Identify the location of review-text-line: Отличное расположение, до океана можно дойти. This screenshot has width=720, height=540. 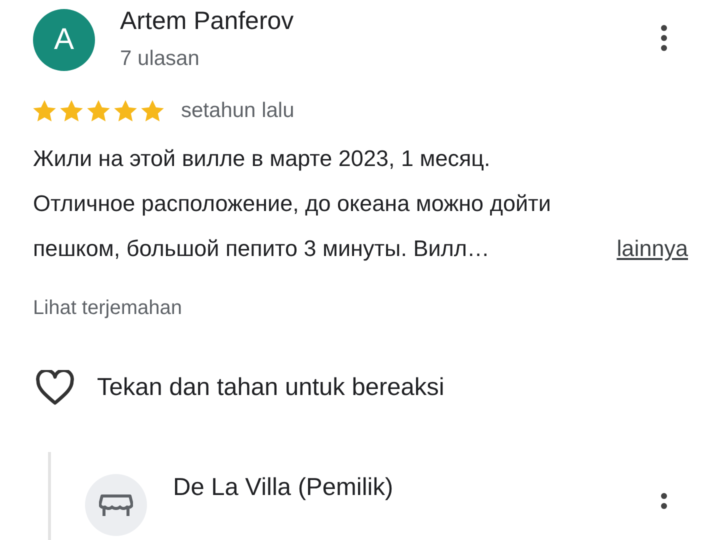
(292, 204).